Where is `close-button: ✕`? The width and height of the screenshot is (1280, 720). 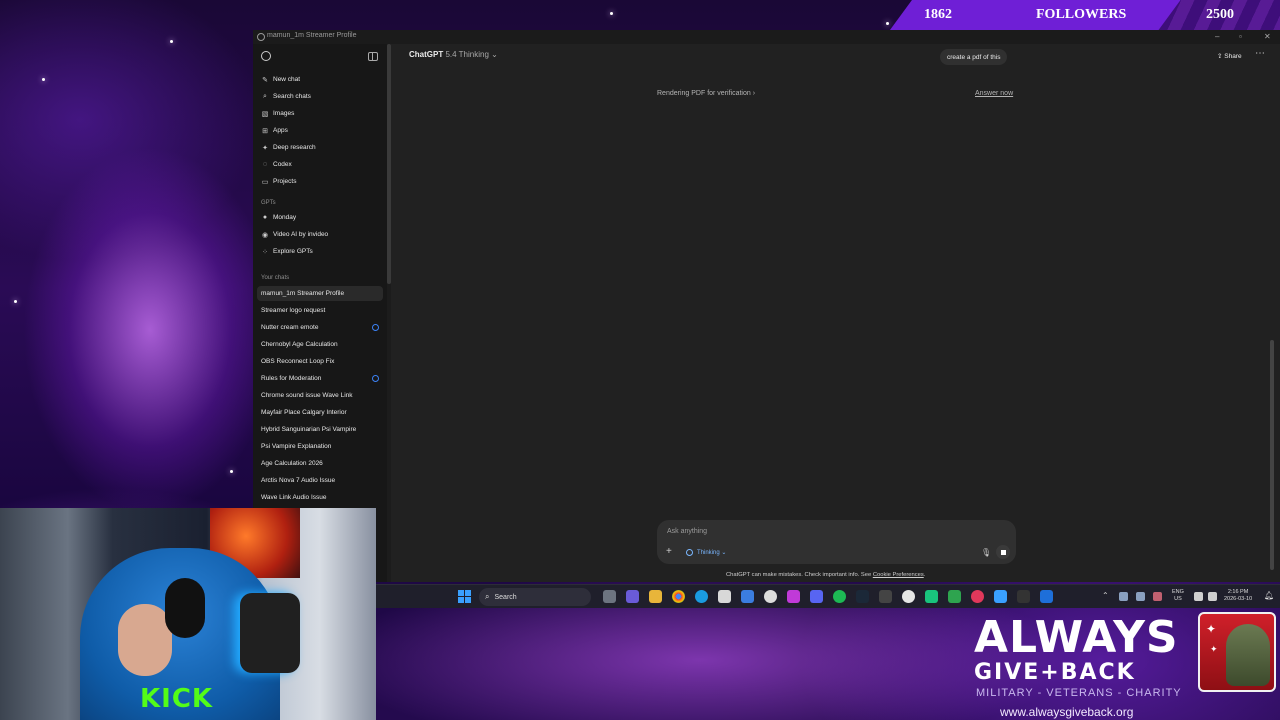
close-button: ✕ is located at coordinates (1267, 37).